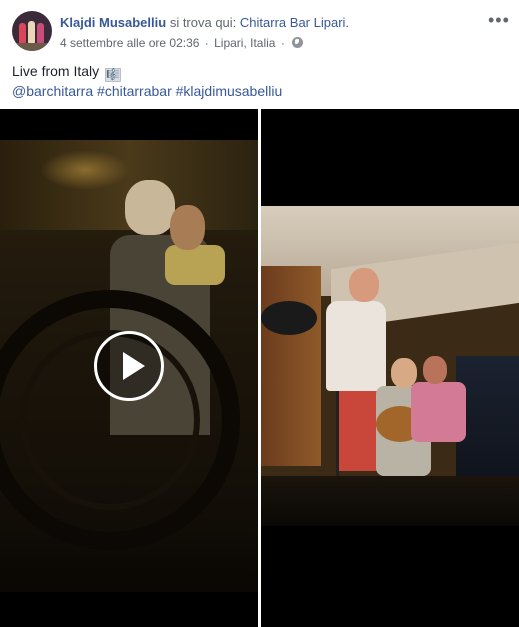 The image size is (519, 627). Describe the element at coordinates (32, 31) in the screenshot. I see `author-avatar` at that location.